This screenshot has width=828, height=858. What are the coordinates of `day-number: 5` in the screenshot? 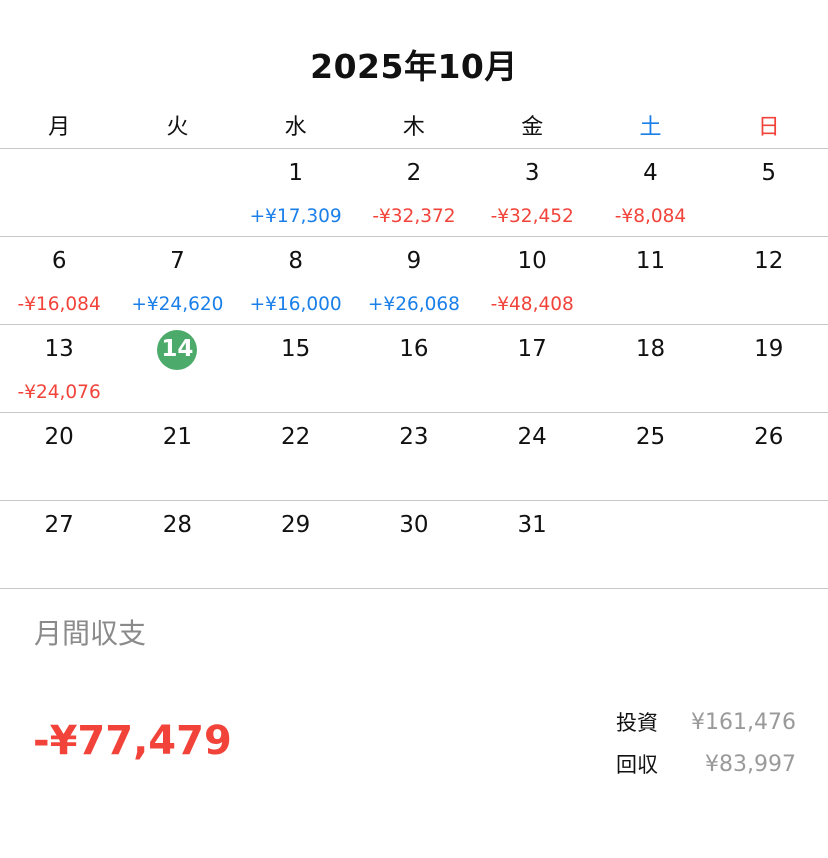 It's located at (769, 173).